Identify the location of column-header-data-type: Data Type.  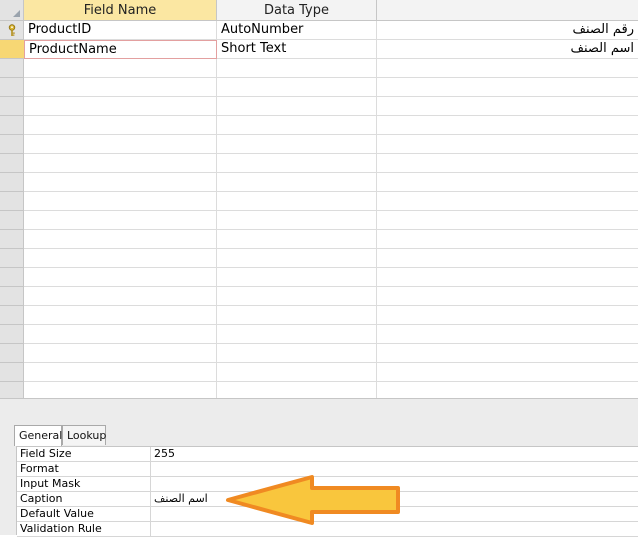
(297, 10).